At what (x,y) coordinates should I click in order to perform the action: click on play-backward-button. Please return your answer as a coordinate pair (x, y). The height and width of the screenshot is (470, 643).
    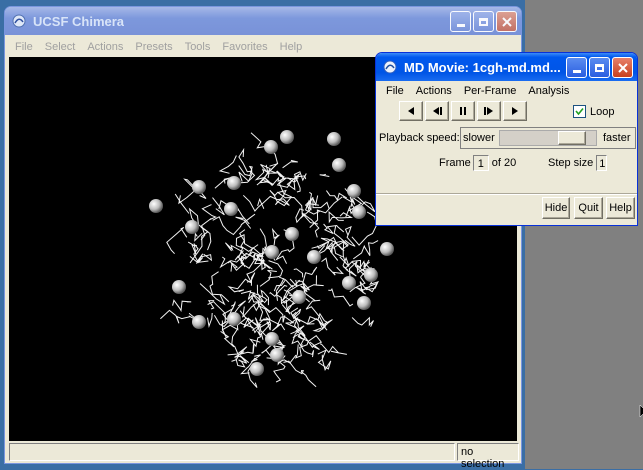
    Looking at the image, I should click on (411, 111).